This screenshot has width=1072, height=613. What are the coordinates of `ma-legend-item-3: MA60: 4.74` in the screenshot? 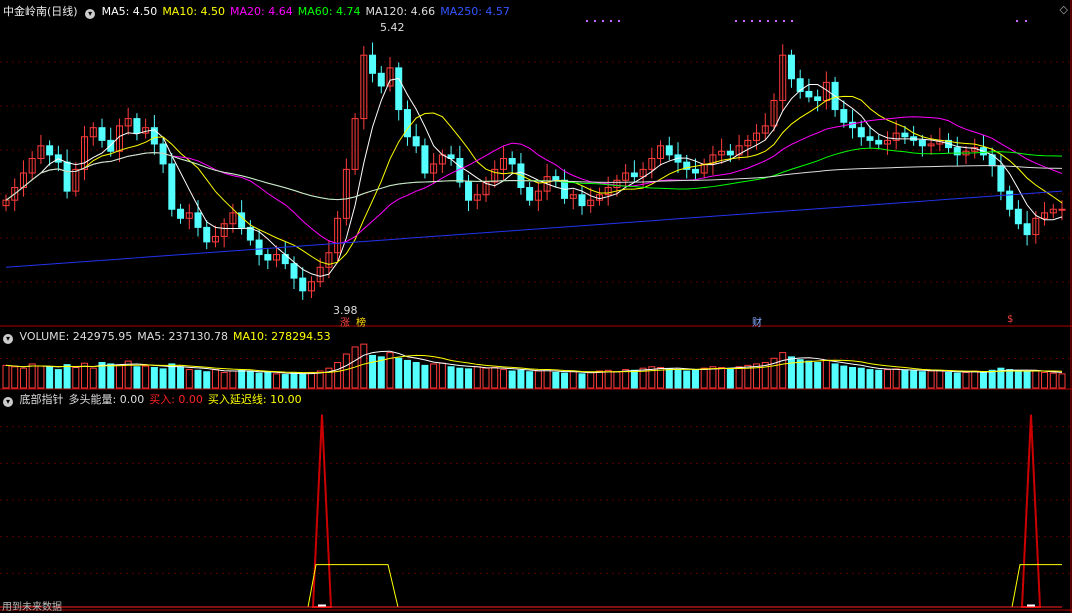 It's located at (329, 11).